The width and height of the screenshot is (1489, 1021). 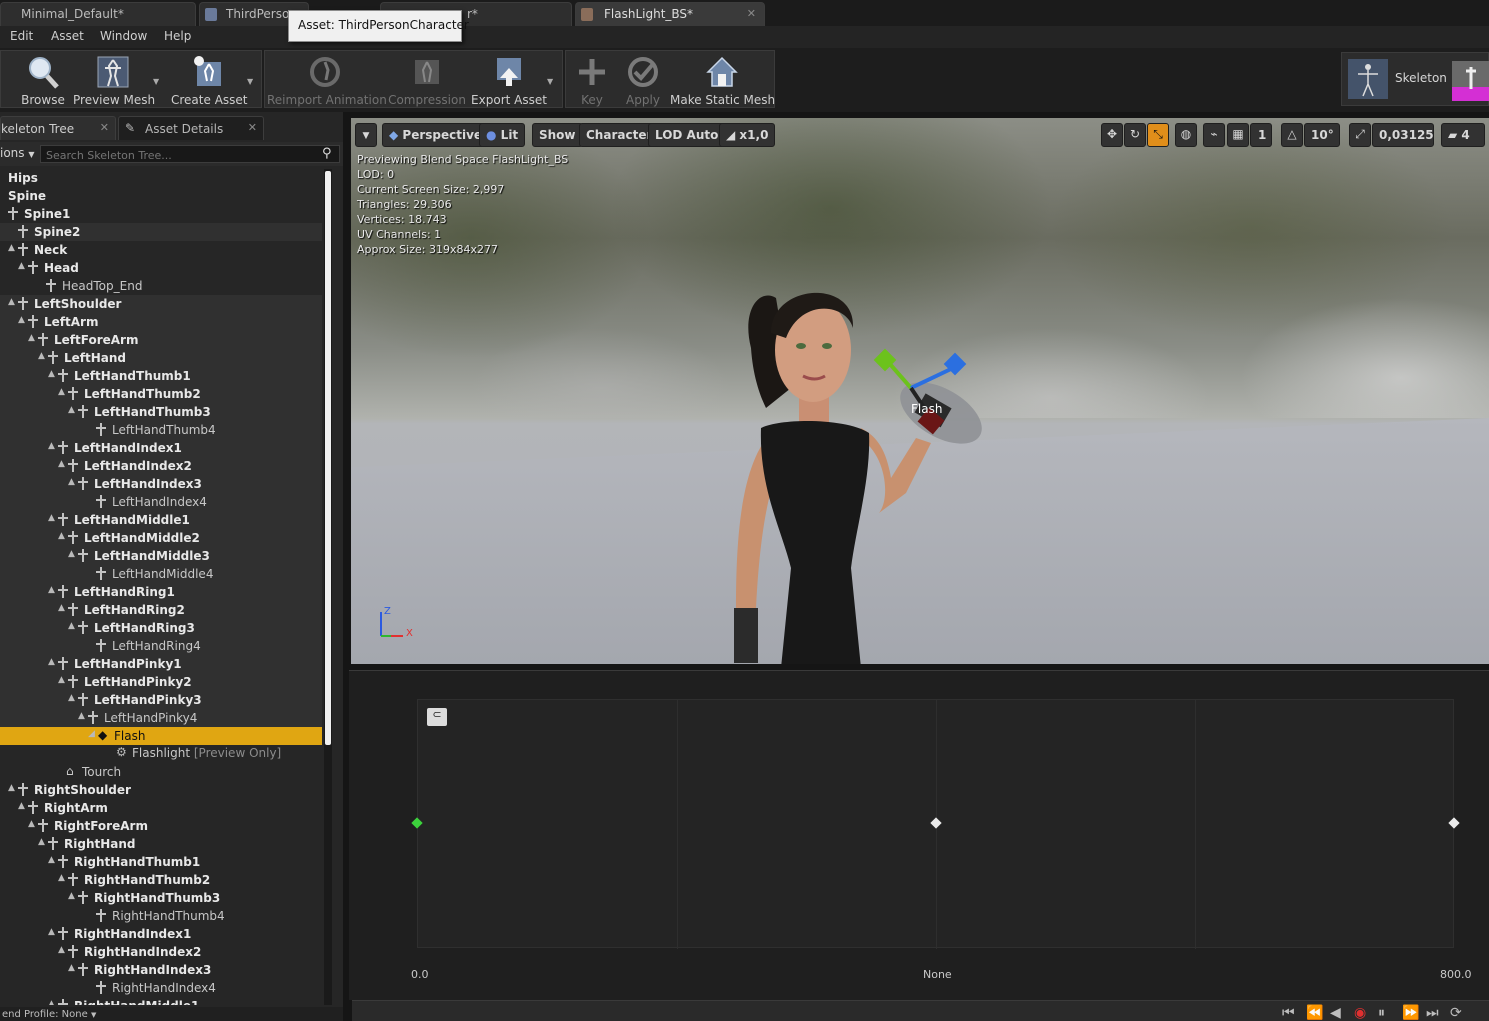 I want to click on lit-button: ● Lit, so click(x=502, y=135).